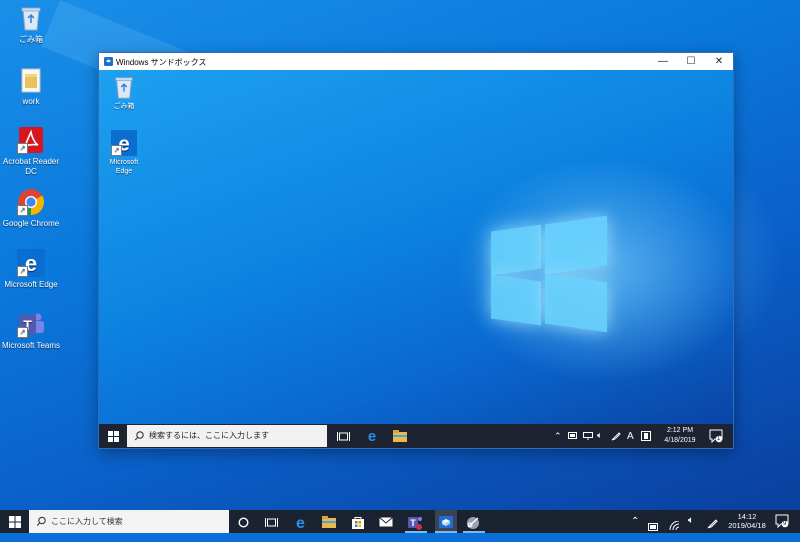  I want to click on taskbar-file-explorer, so click(329, 522).